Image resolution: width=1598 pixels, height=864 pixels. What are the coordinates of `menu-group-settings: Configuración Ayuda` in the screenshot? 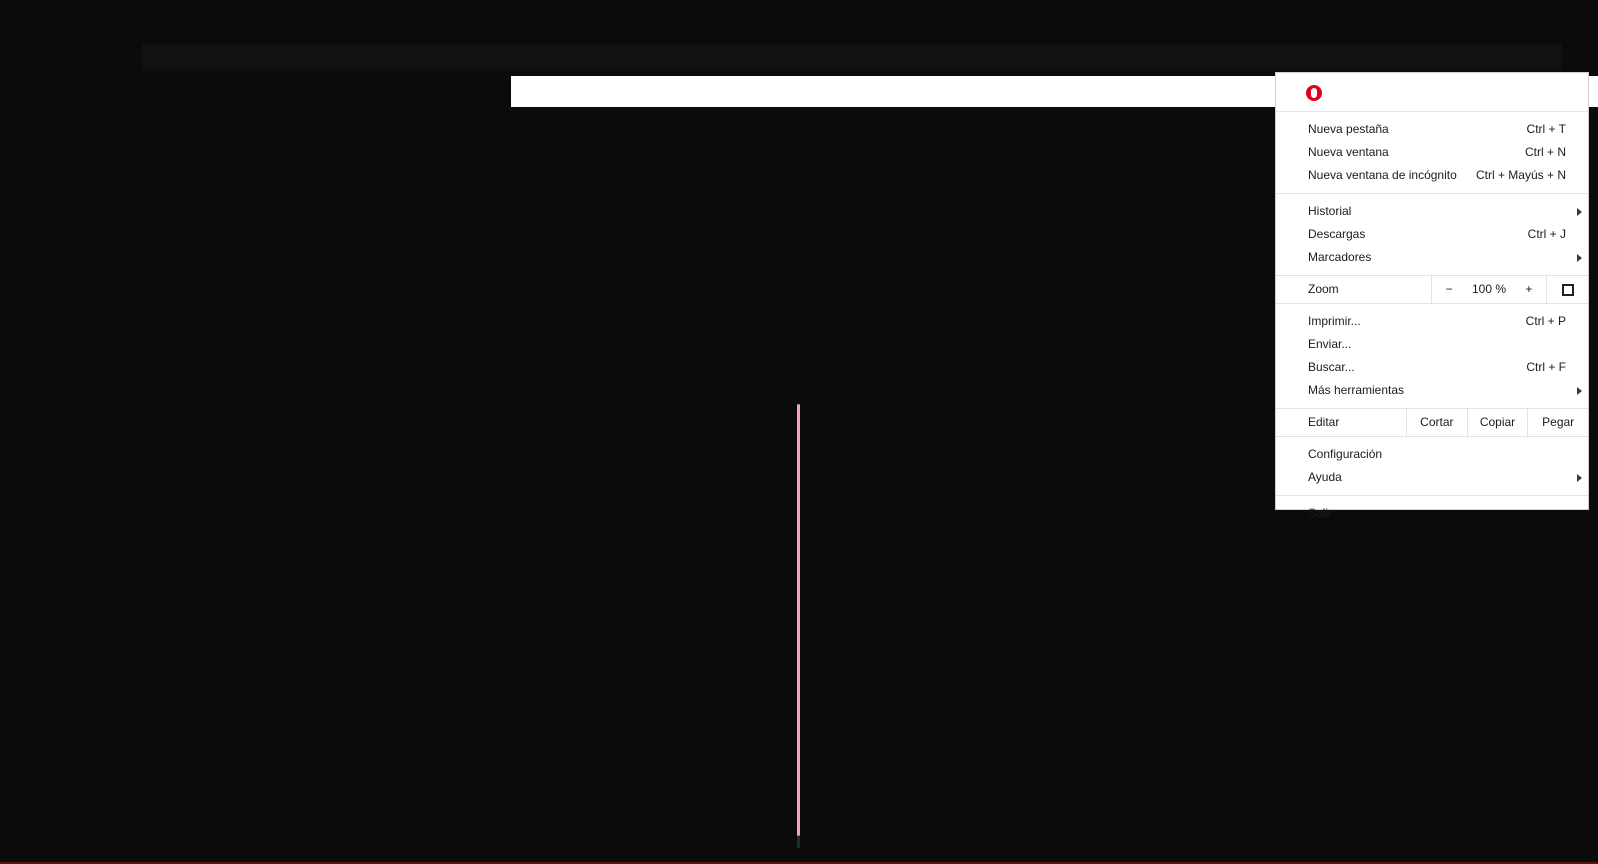 It's located at (1432, 466).